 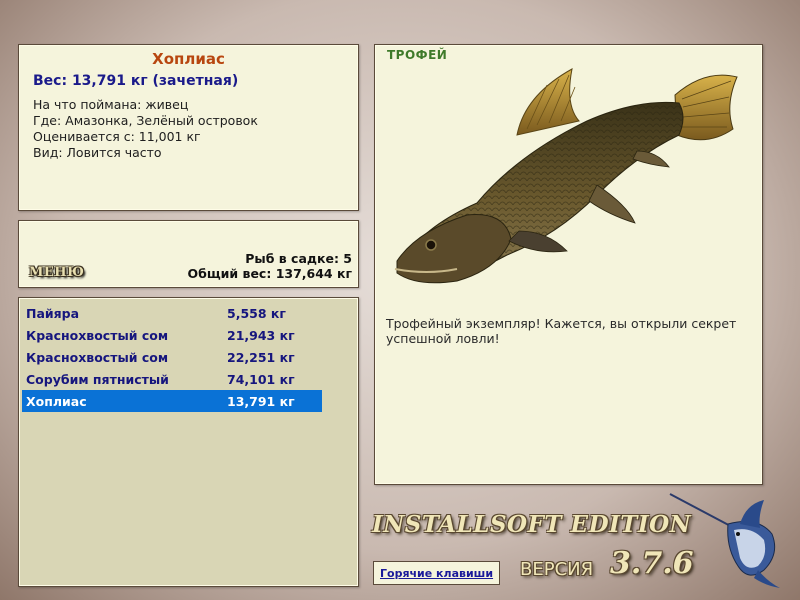 I want to click on location: Где: Амазонка, Зелёный островок, so click(x=145, y=120).